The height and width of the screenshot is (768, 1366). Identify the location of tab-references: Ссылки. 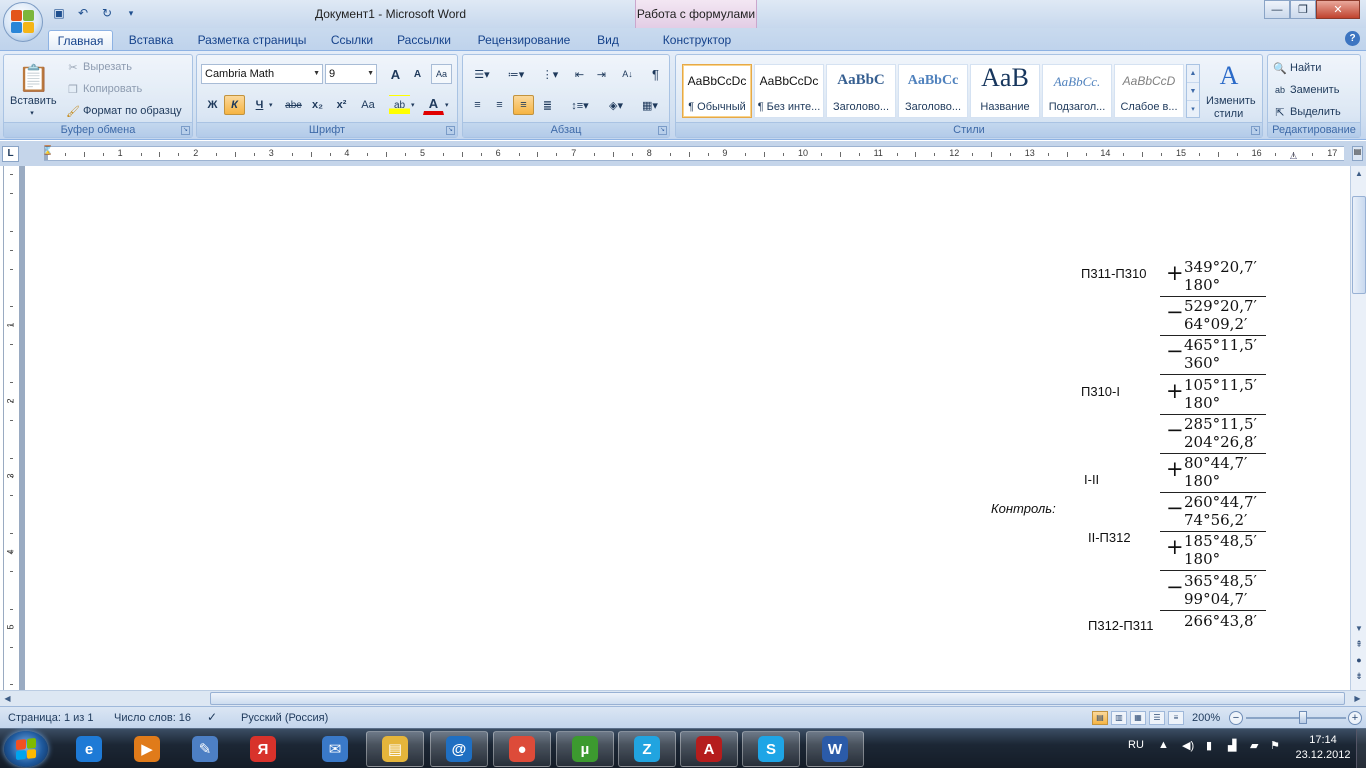
(352, 40).